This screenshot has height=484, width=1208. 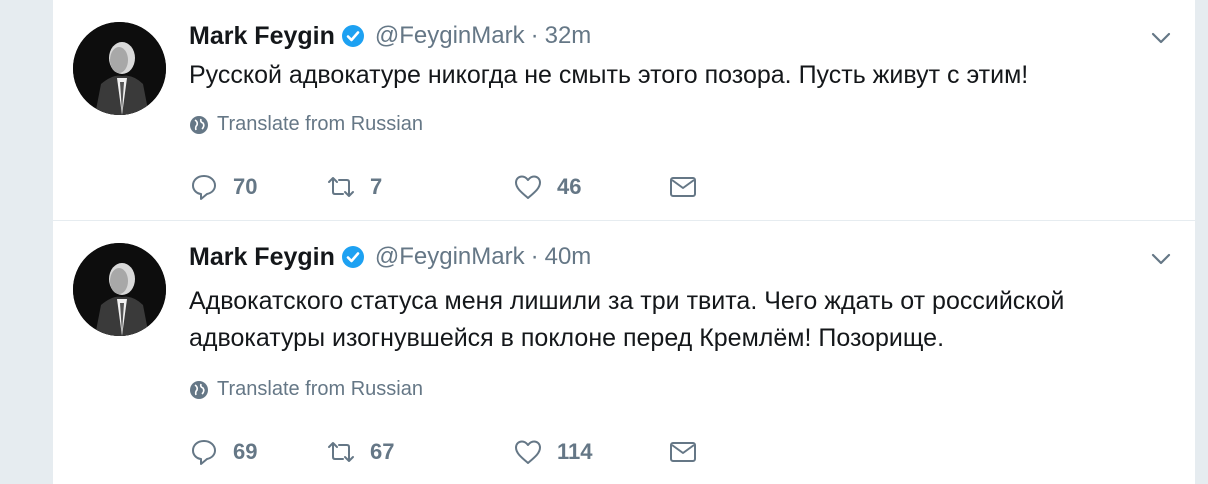 What do you see at coordinates (245, 186) in the screenshot?
I see `reply-count: 70` at bounding box center [245, 186].